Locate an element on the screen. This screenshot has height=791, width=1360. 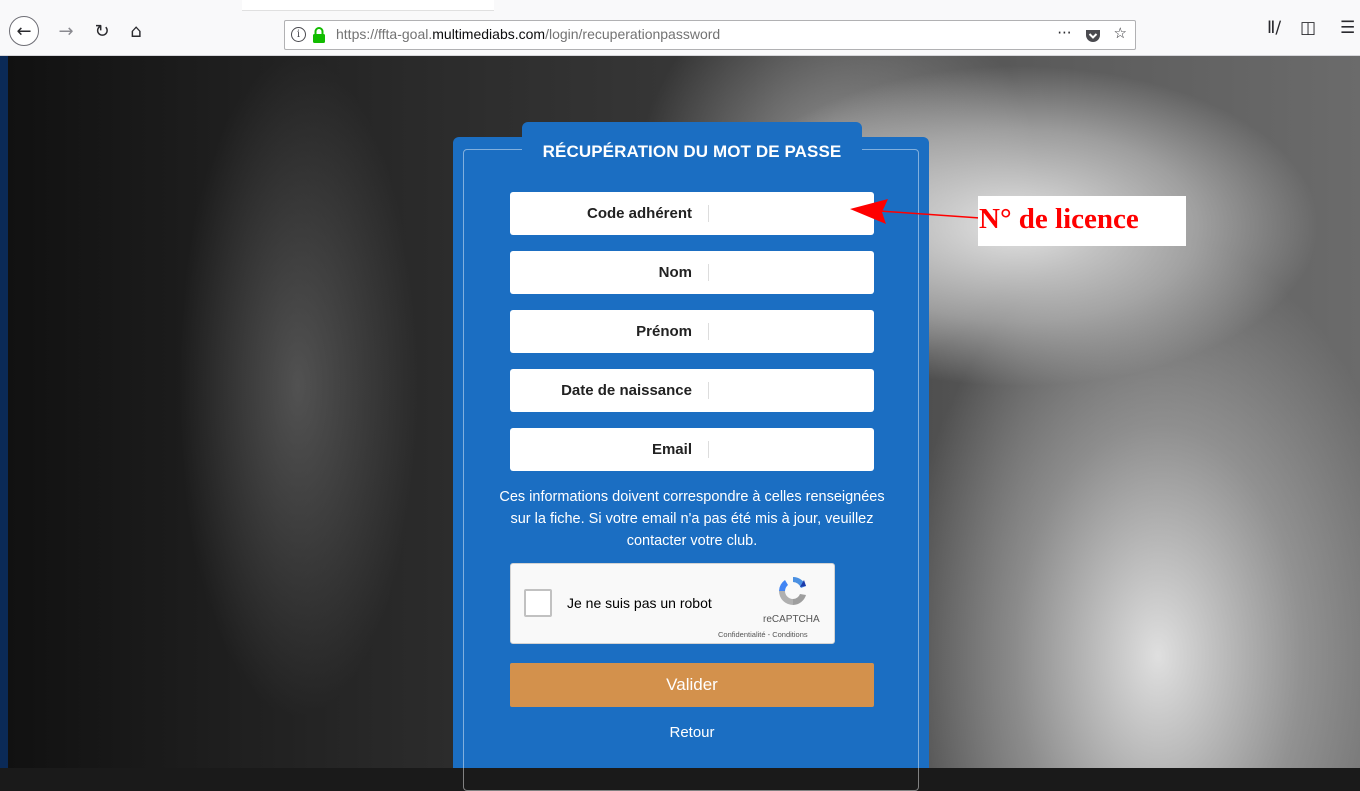
library-icon: Ⅱ∕ is located at coordinates (1274, 28).